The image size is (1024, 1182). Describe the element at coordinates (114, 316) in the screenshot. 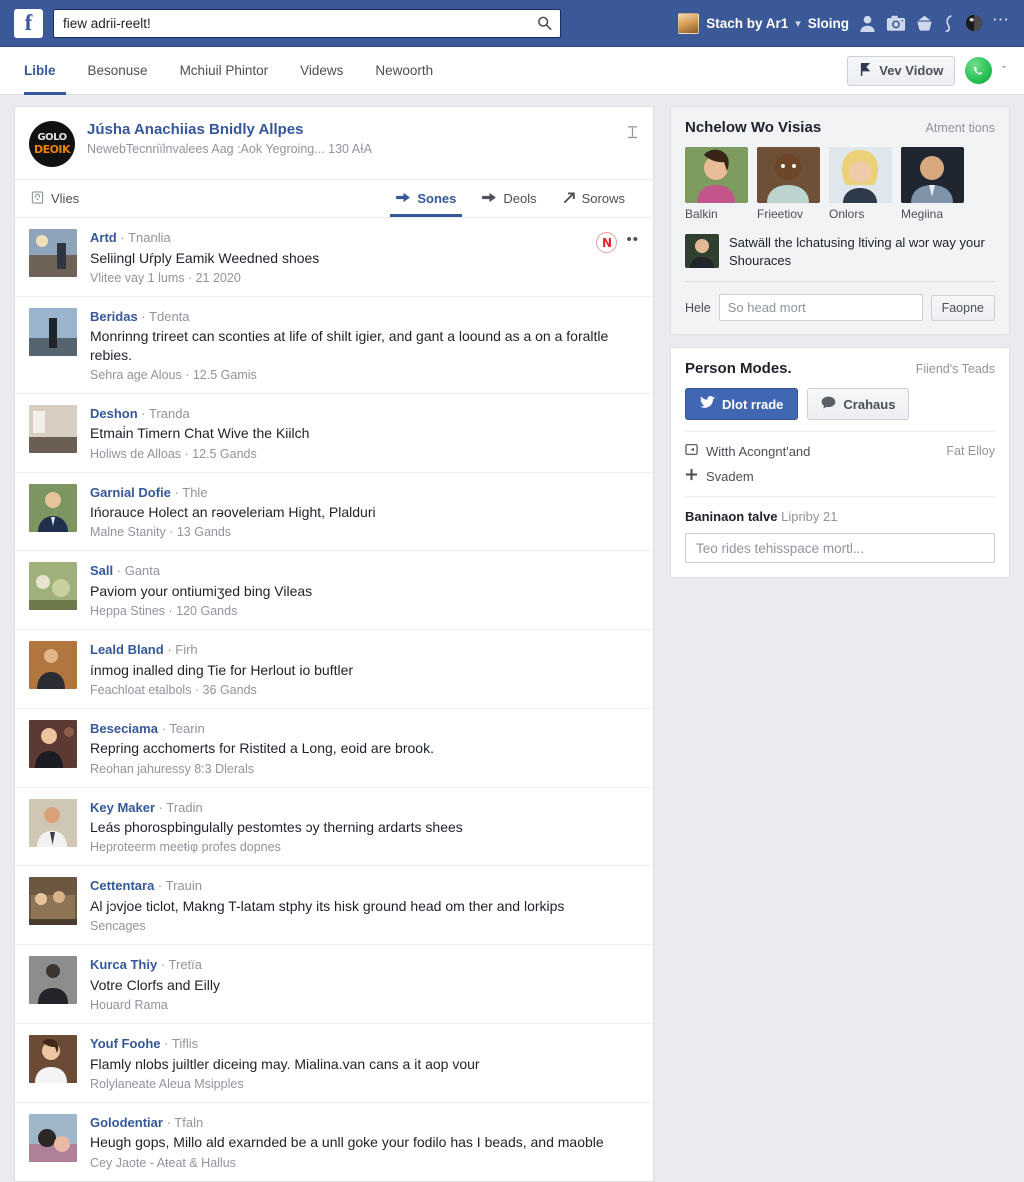

I see `list-item-name: Beridas` at that location.